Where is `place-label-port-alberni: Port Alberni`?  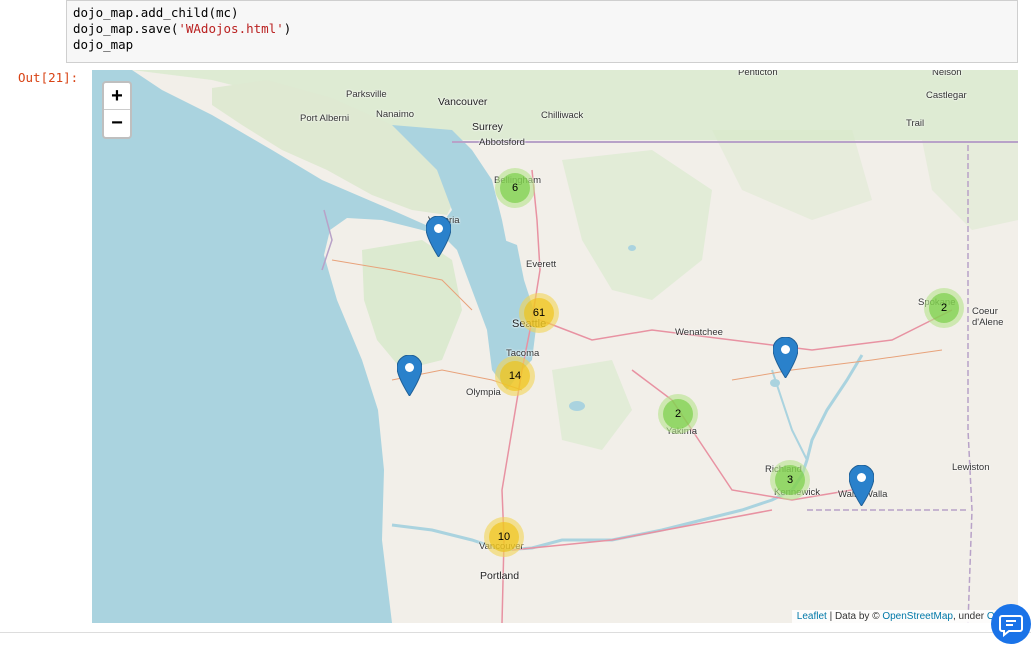
place-label-port-alberni: Port Alberni is located at coordinates (325, 118).